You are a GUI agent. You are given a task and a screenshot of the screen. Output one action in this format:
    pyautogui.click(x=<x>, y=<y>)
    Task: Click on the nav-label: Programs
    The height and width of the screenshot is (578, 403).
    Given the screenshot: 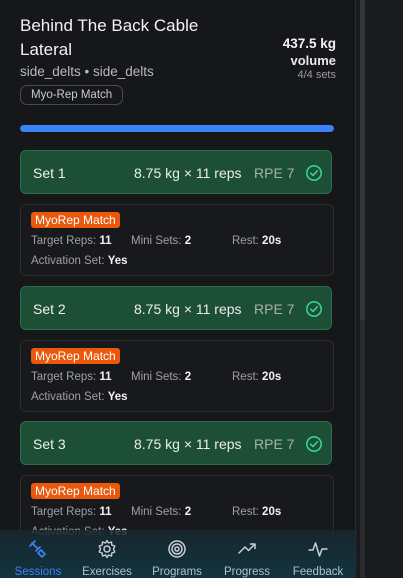 What is the action you would take?
    pyautogui.click(x=177, y=572)
    